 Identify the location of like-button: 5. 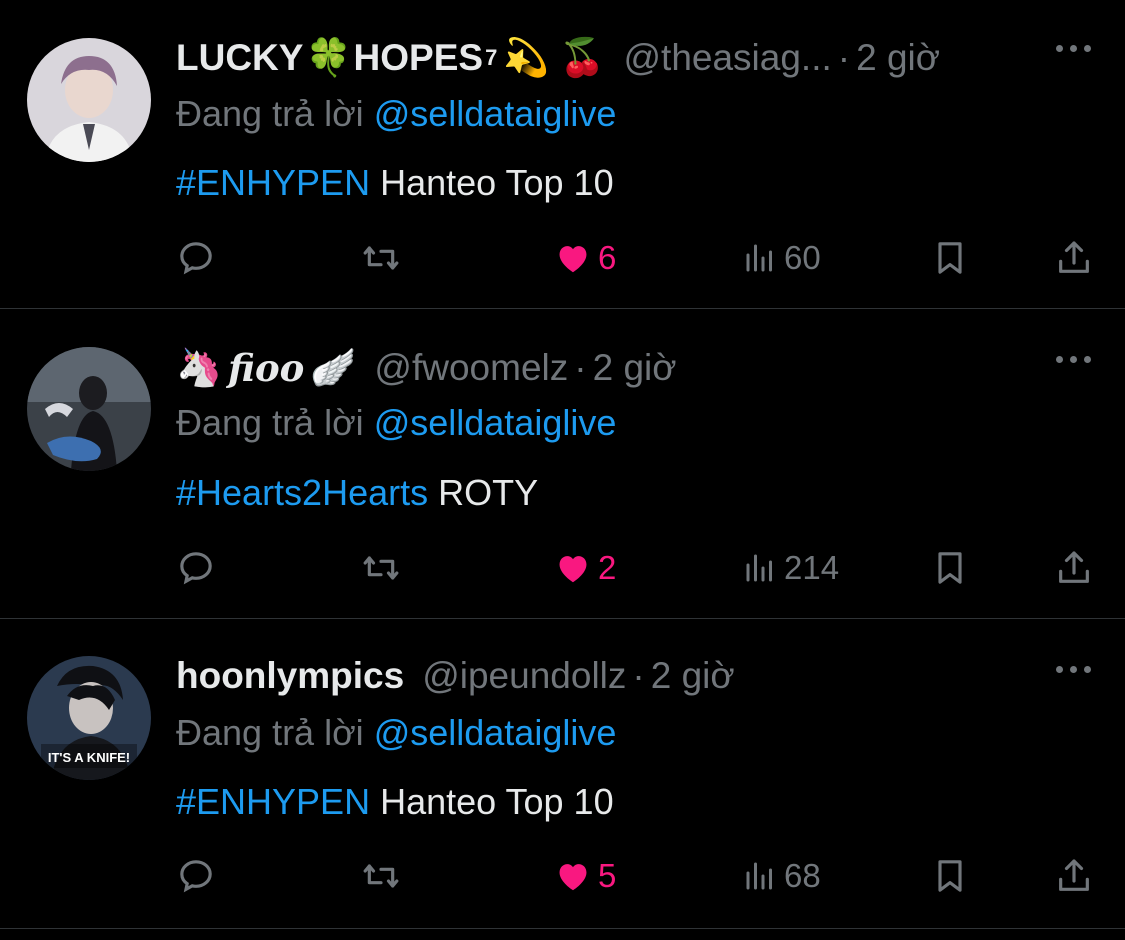
(585, 876).